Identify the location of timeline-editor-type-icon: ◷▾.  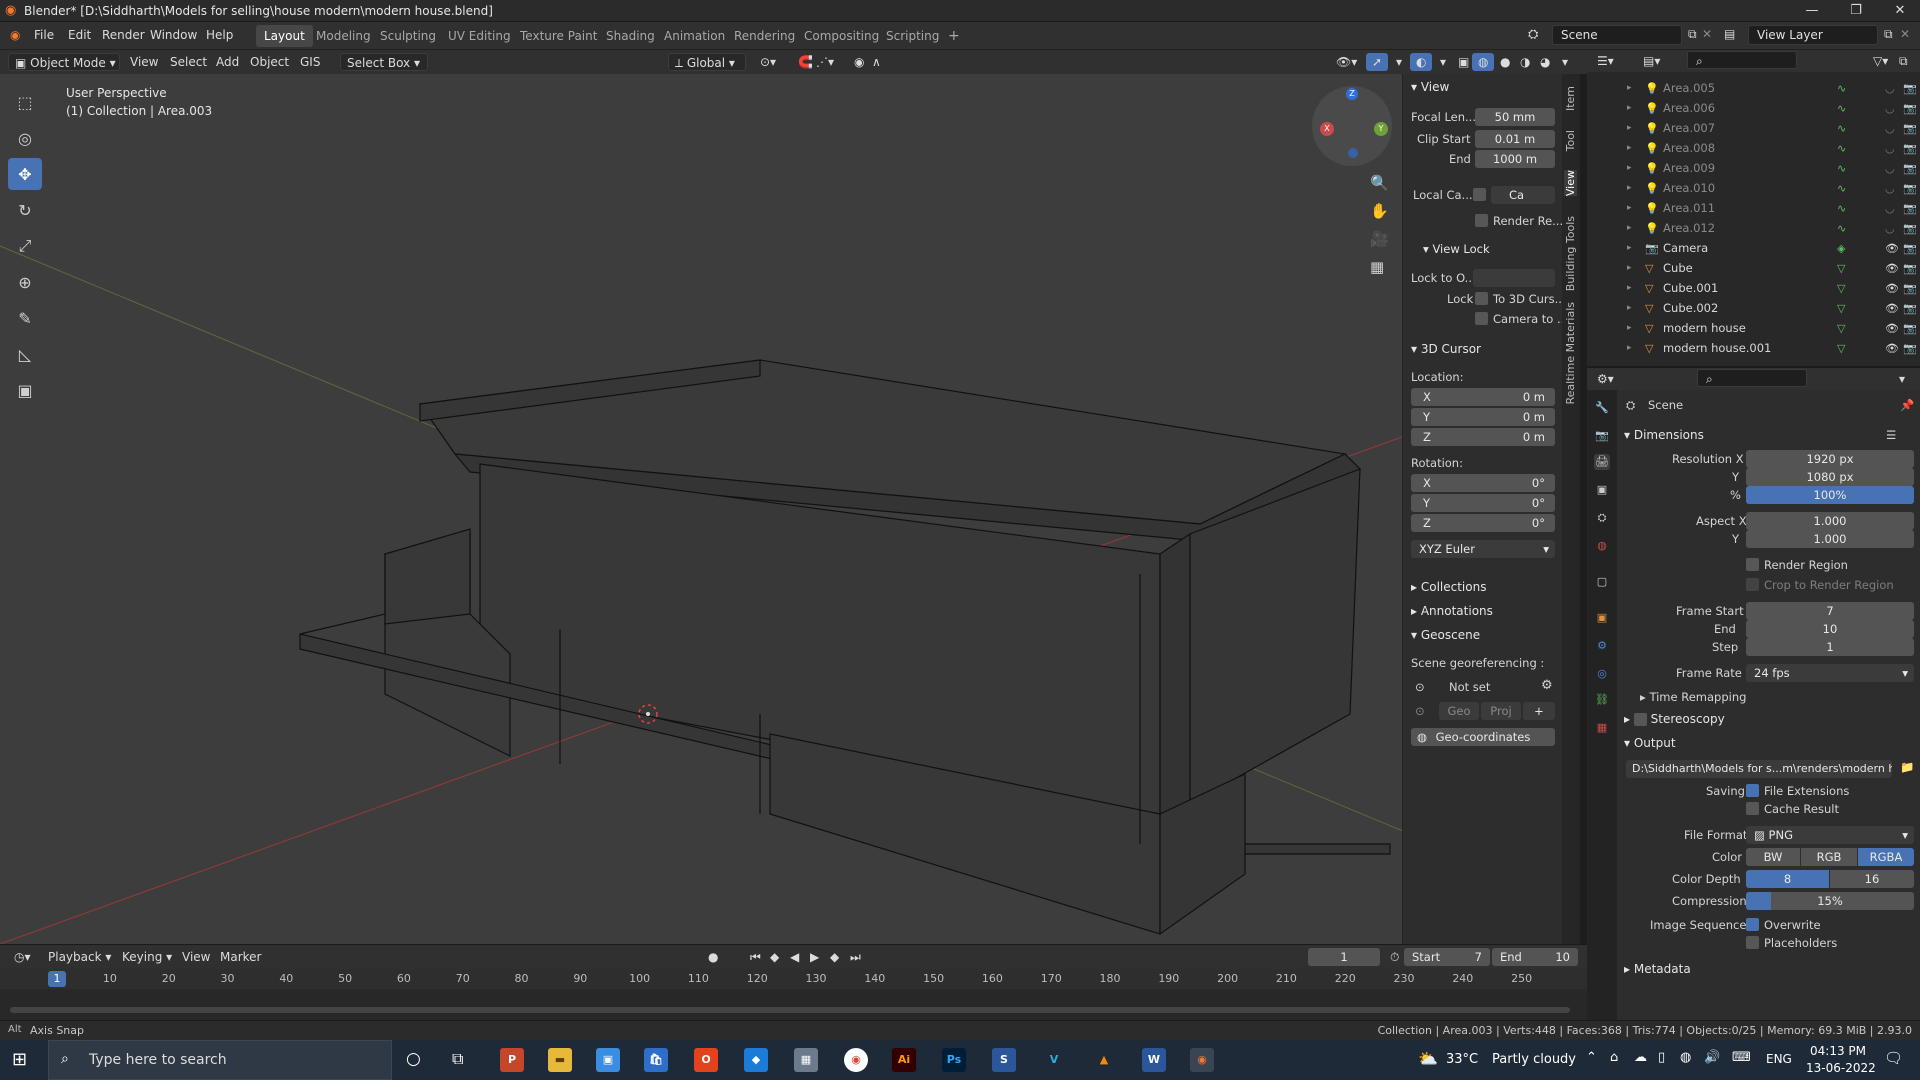
(22, 957).